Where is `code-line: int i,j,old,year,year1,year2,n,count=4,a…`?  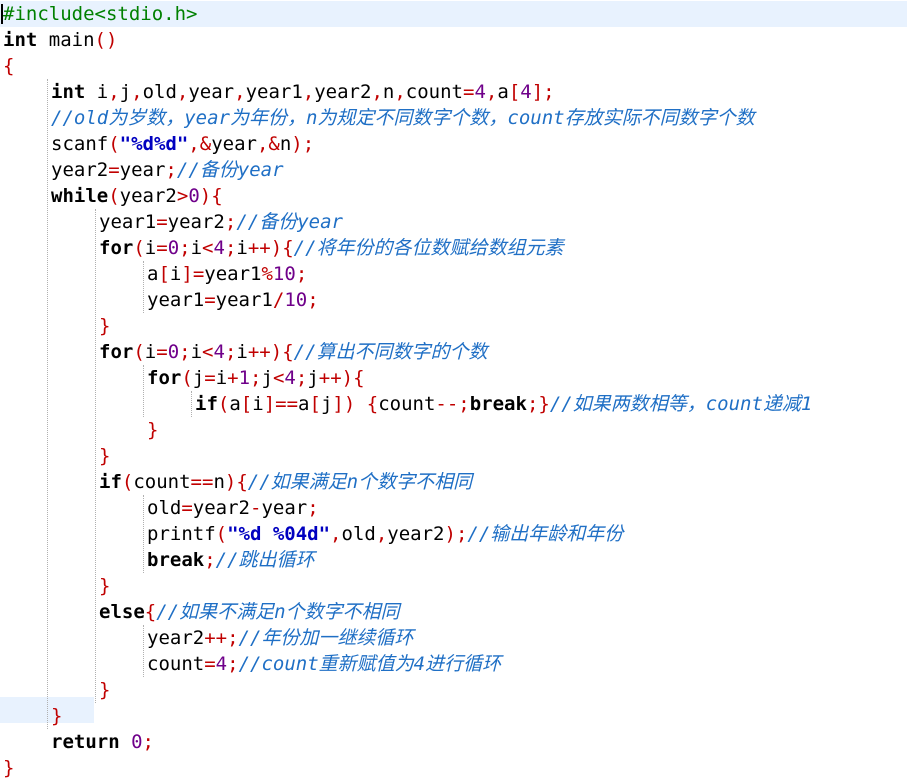 code-line: int i,j,old,year,year1,year2,n,count=4,a… is located at coordinates (453, 92).